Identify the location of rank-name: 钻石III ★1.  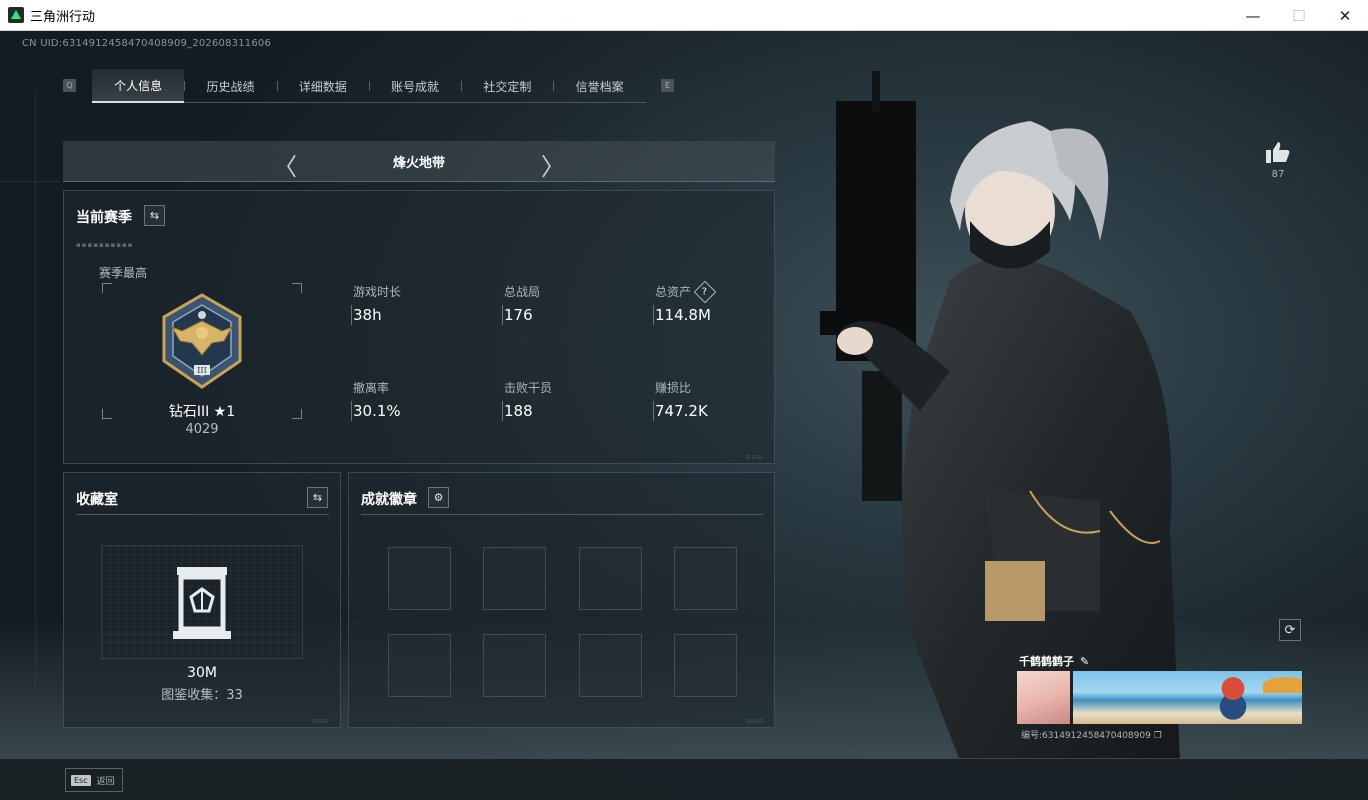
(202, 412).